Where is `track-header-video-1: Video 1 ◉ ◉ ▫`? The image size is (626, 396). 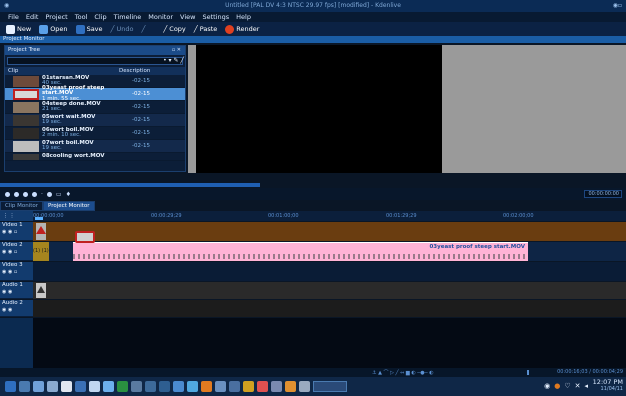 track-header-video-1: Video 1 ◉ ◉ ▫ is located at coordinates (16, 231).